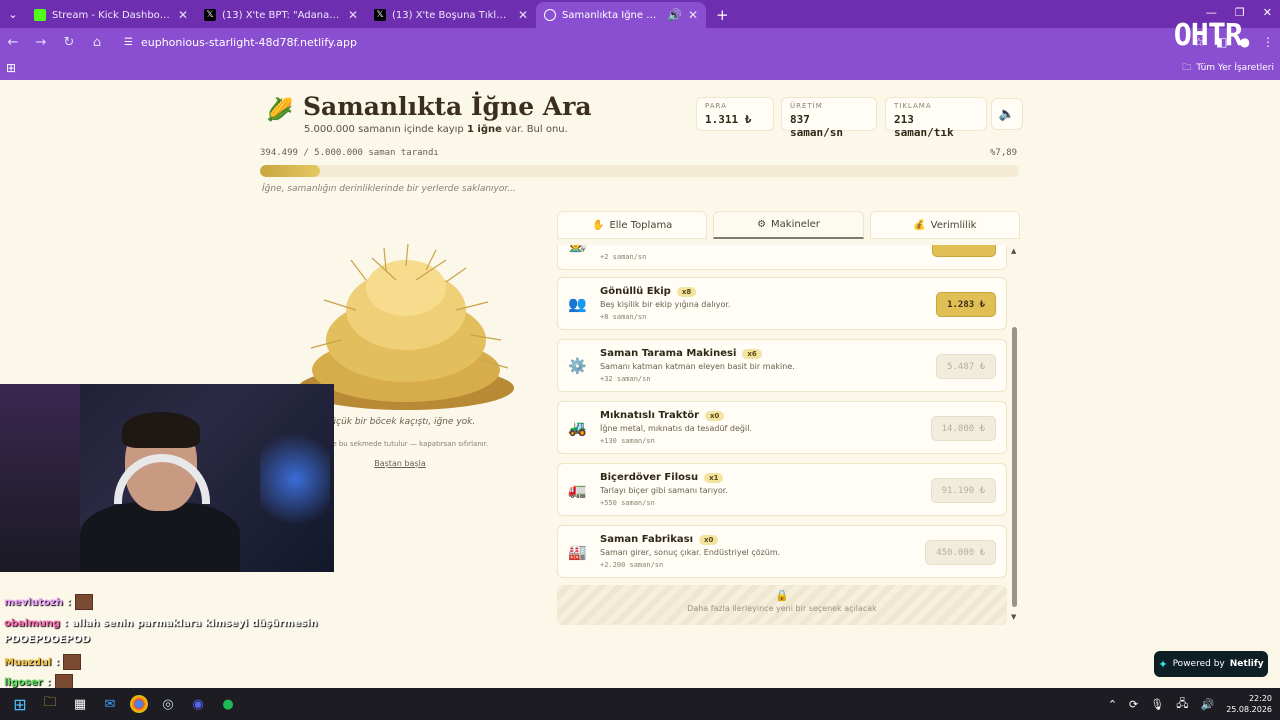 The image size is (1280, 720). Describe the element at coordinates (640, 704) in the screenshot. I see `windows-taskbar: ⊞ 🗀 ▦ ✉ ◎ ◉ ● ⌃ ⟳ 🎙 🖧 🔊 22:20 25.08.2026` at that location.